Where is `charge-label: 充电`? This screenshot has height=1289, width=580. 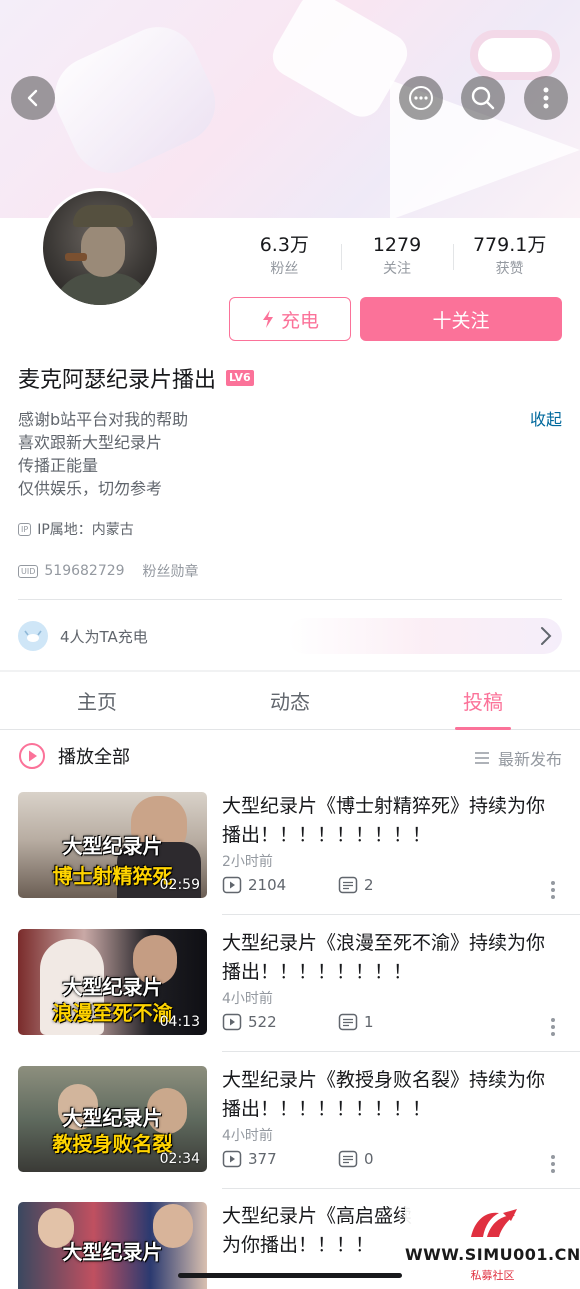
charge-label: 充电 is located at coordinates (299, 320).